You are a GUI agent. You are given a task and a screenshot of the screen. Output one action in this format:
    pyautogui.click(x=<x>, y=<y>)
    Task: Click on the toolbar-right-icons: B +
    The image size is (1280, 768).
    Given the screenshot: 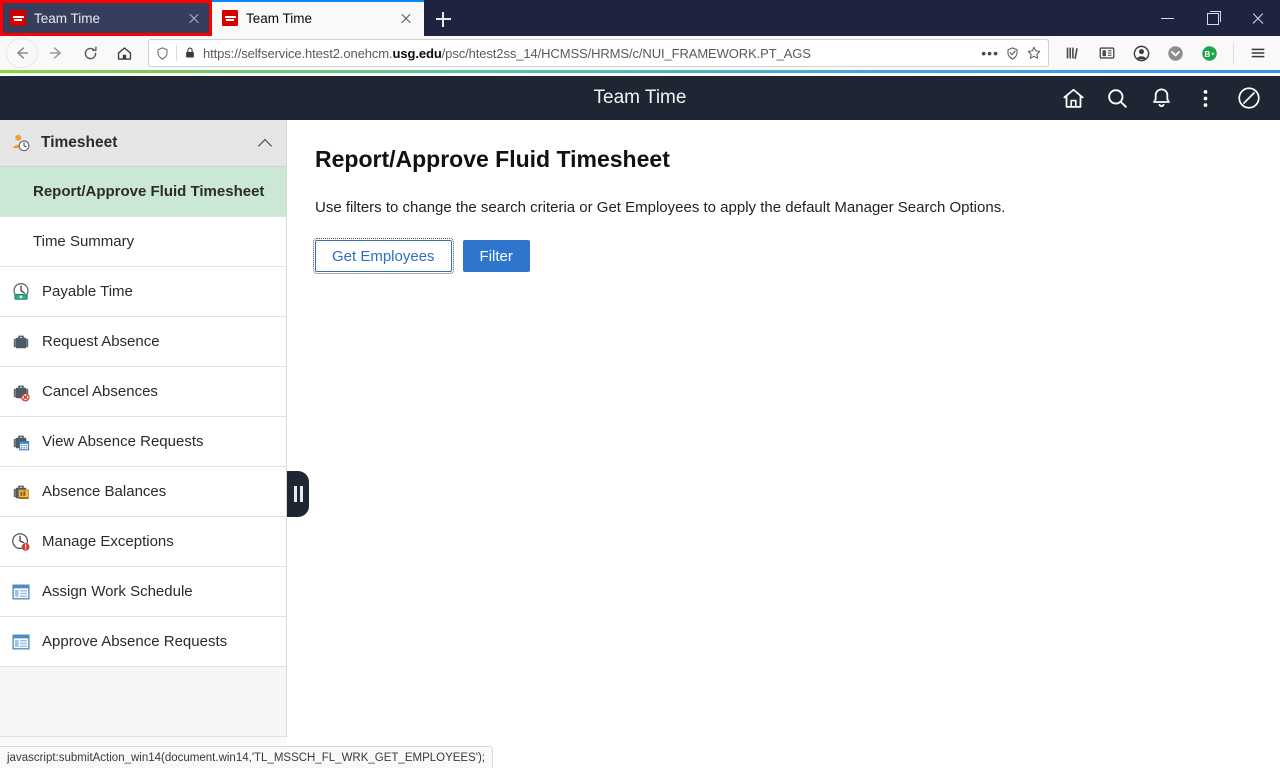 What is the action you would take?
    pyautogui.click(x=1165, y=53)
    